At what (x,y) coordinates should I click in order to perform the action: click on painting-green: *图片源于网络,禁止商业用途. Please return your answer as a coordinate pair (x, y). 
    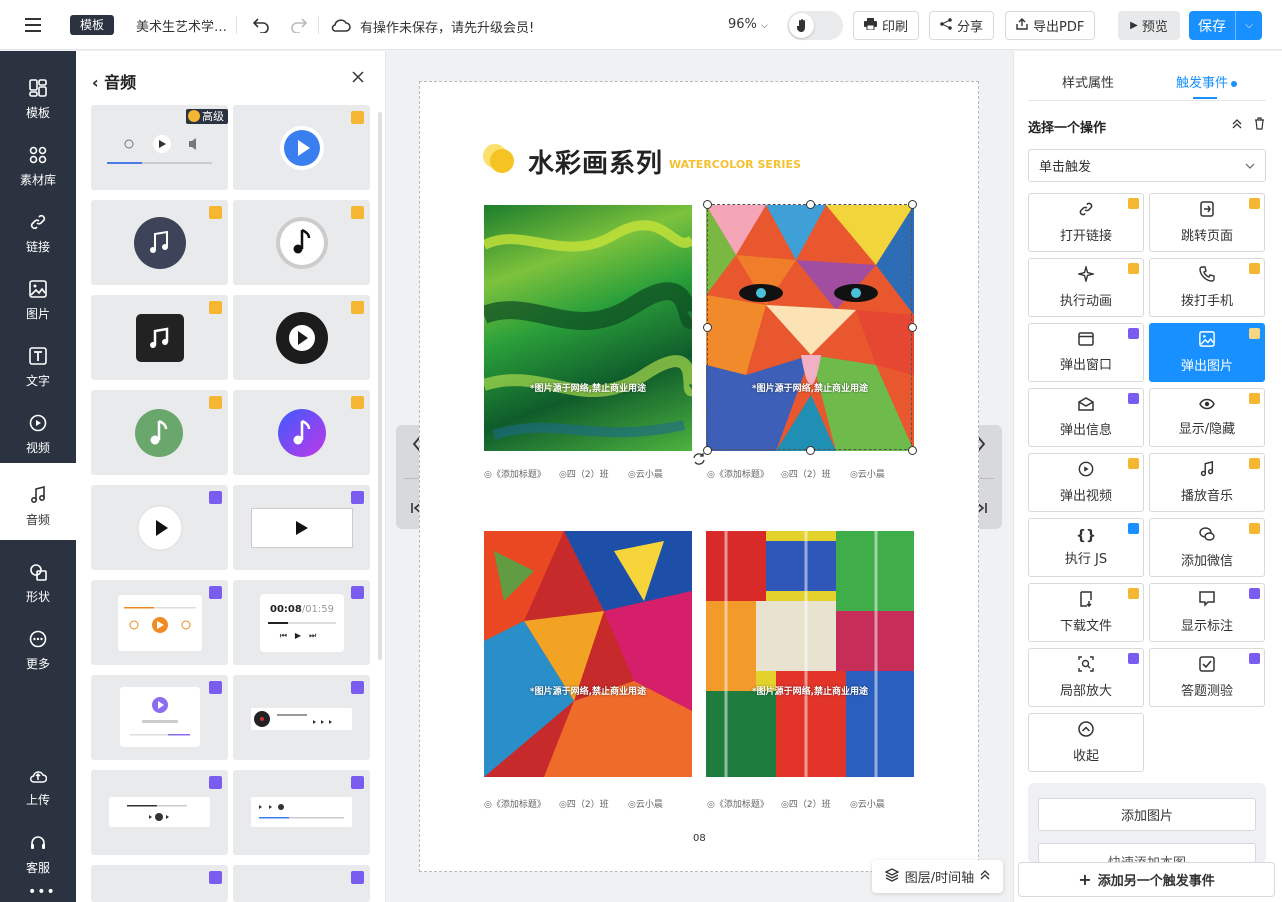
    Looking at the image, I should click on (588, 328).